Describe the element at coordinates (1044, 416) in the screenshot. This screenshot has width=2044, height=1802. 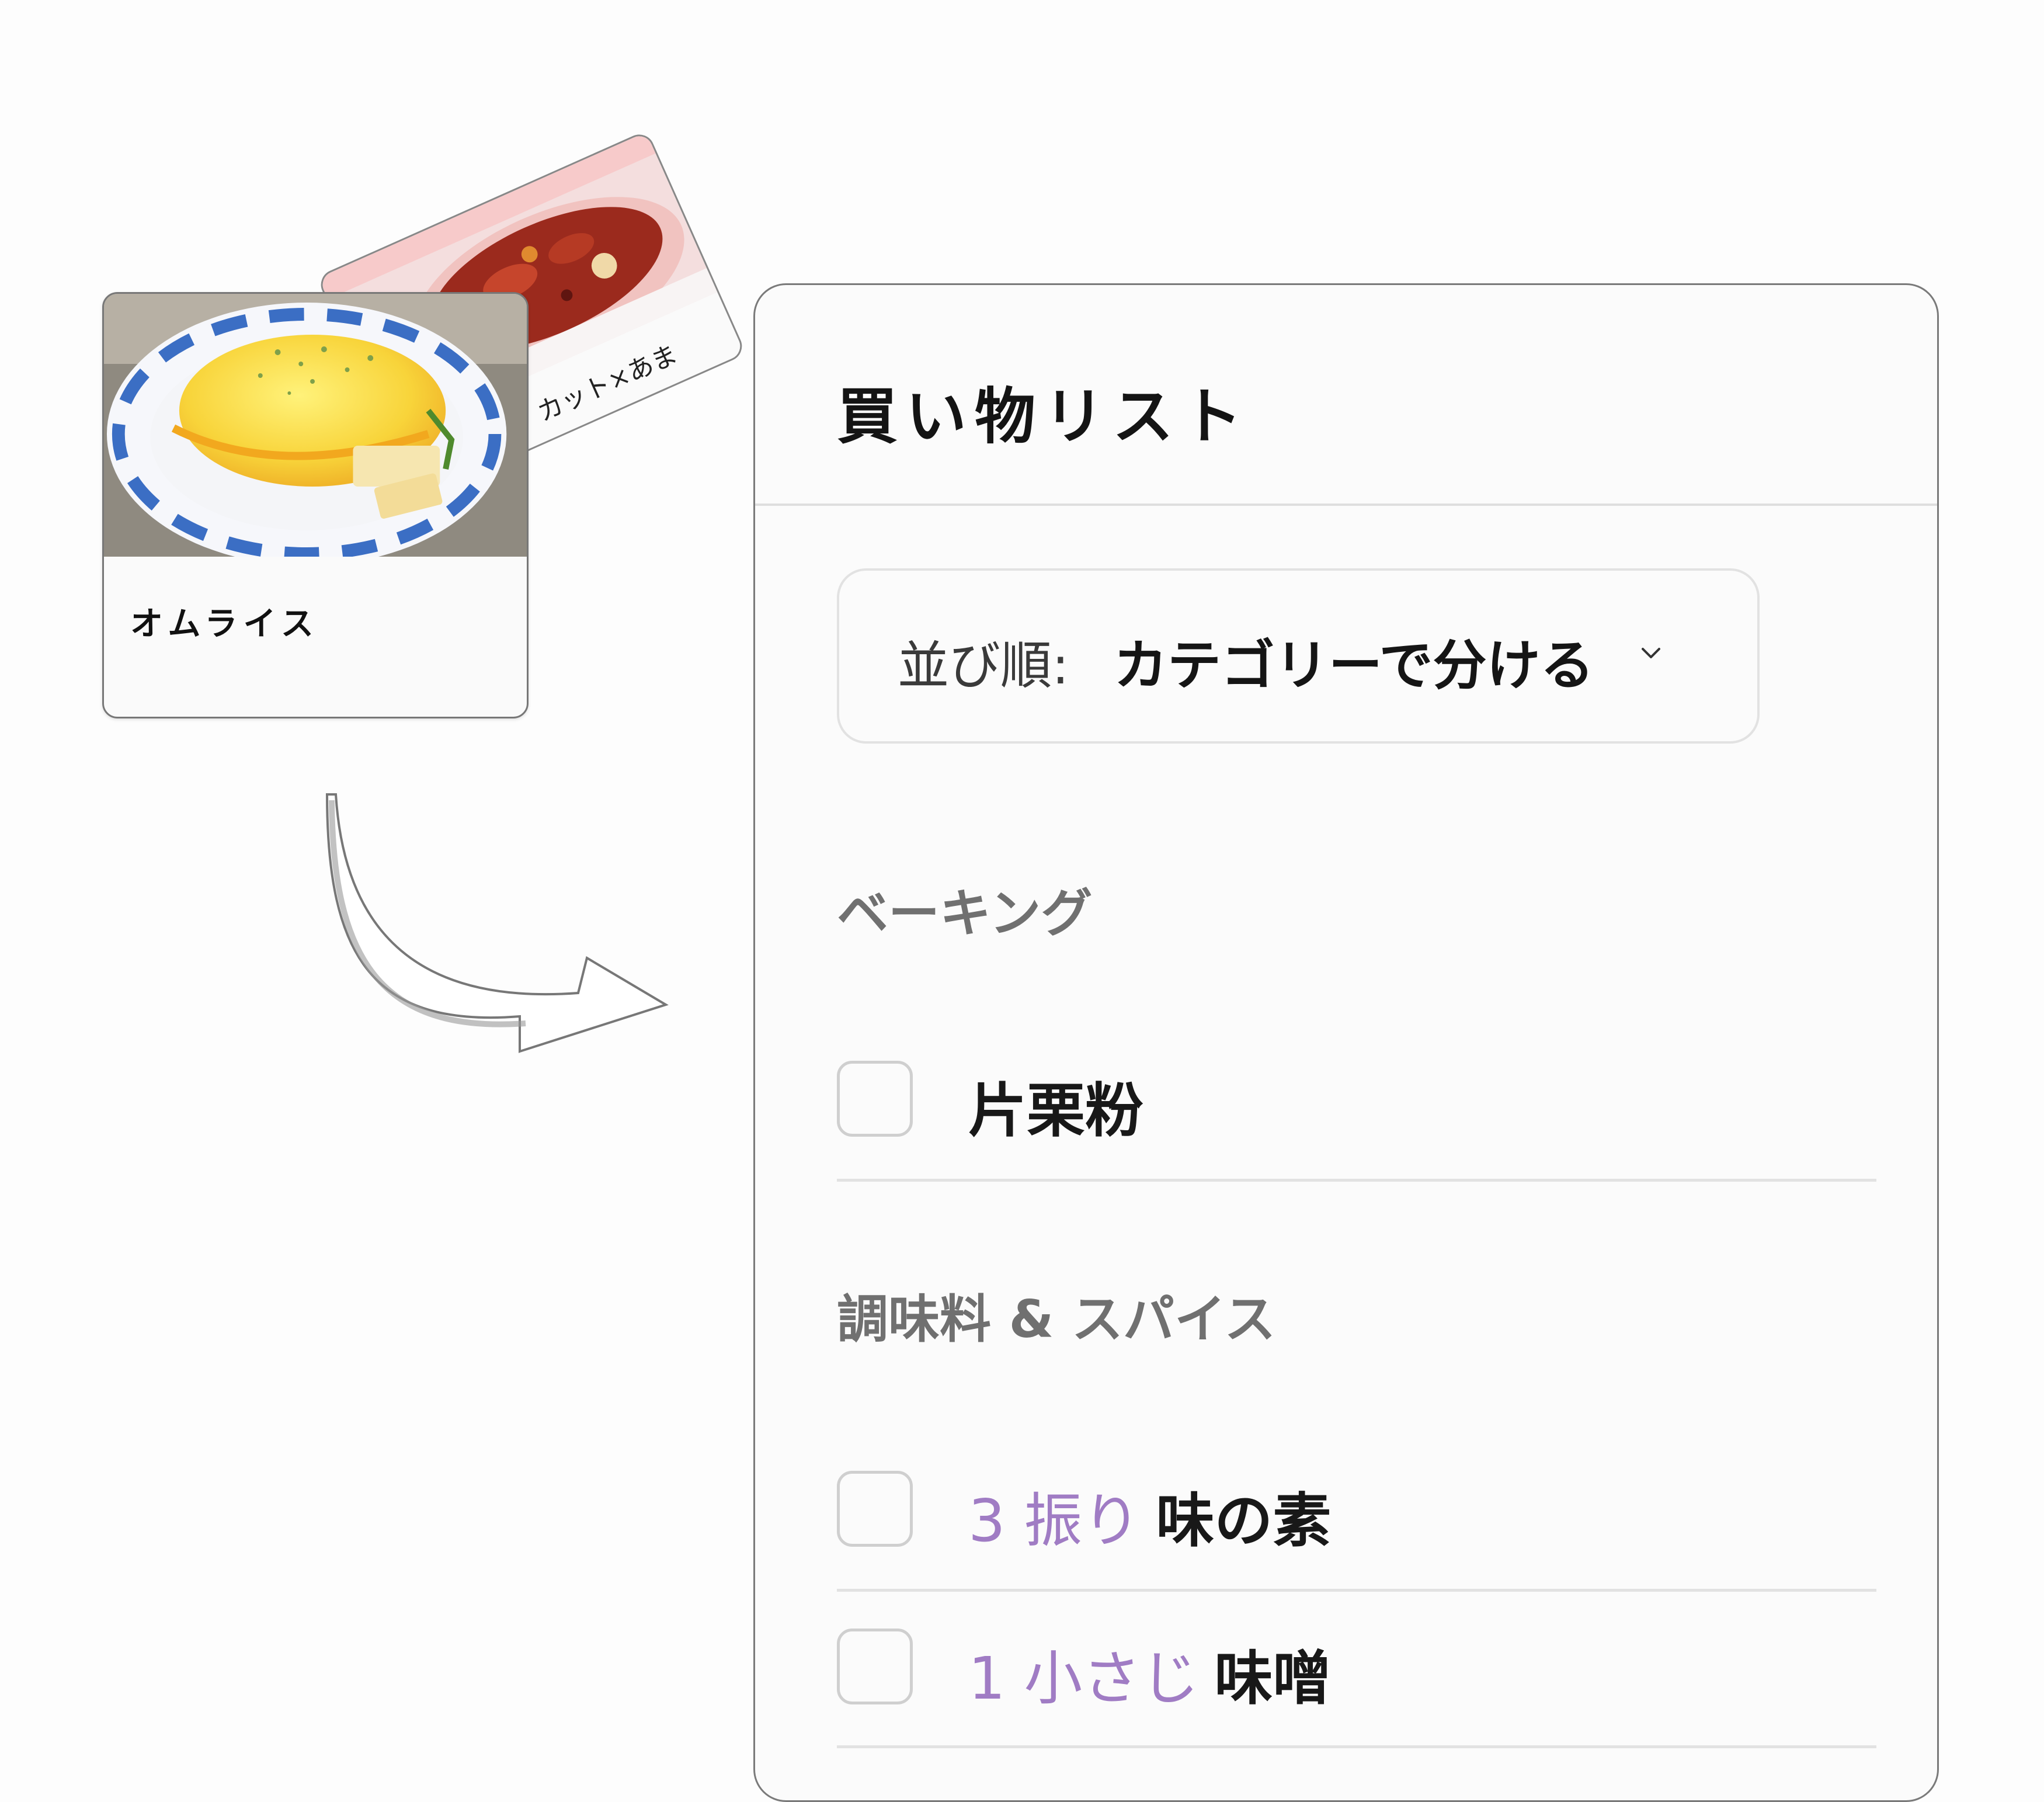
I see `panel-title: 買い物リスト` at that location.